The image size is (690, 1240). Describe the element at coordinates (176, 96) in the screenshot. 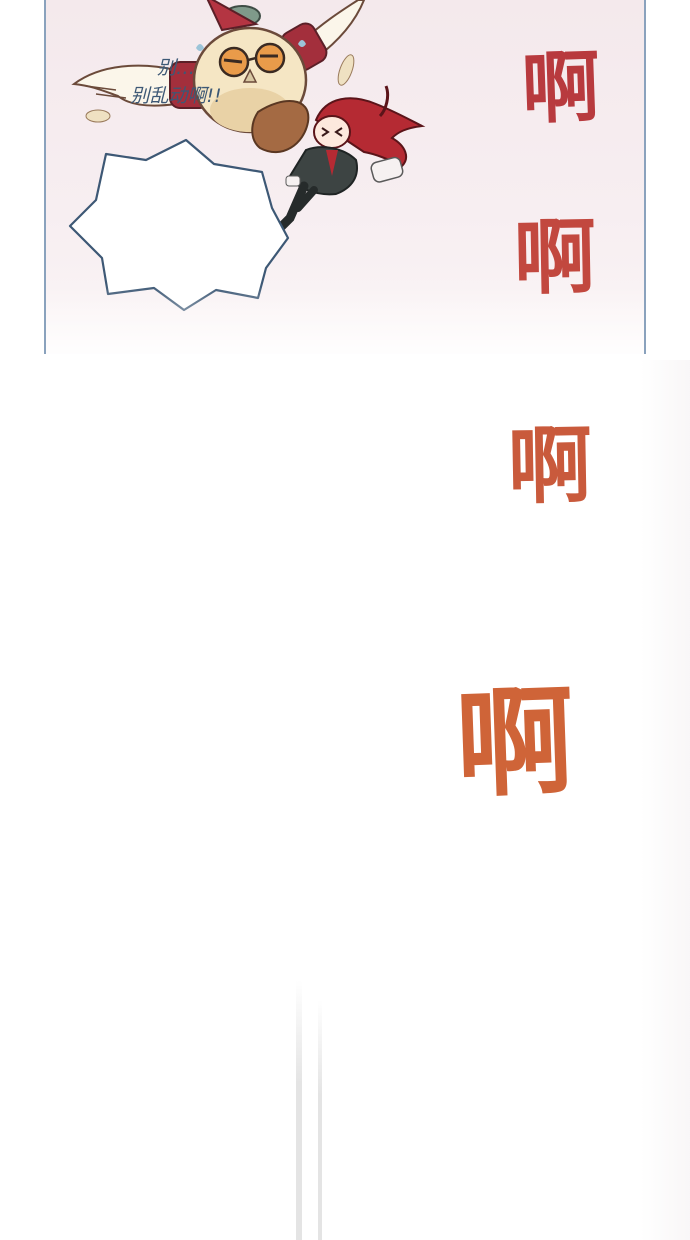

I see `speech-line-2: 别乱动啊!!` at that location.